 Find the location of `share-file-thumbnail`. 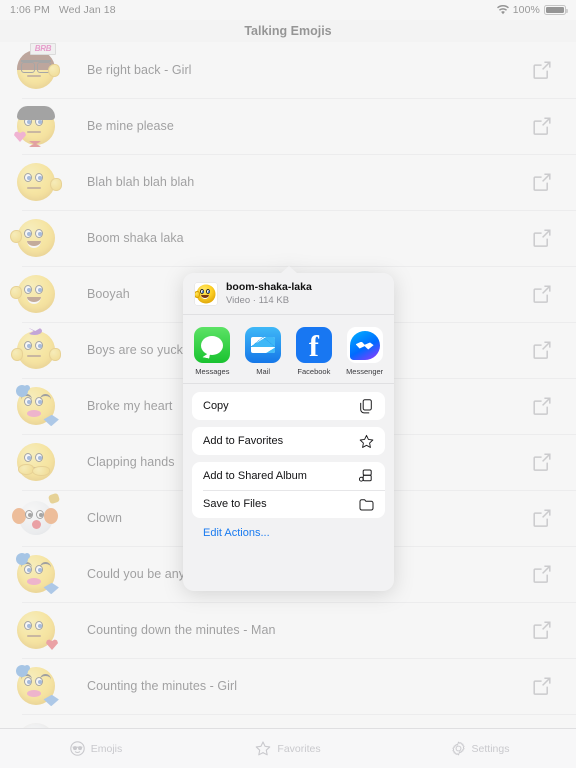

share-file-thumbnail is located at coordinates (206, 293).